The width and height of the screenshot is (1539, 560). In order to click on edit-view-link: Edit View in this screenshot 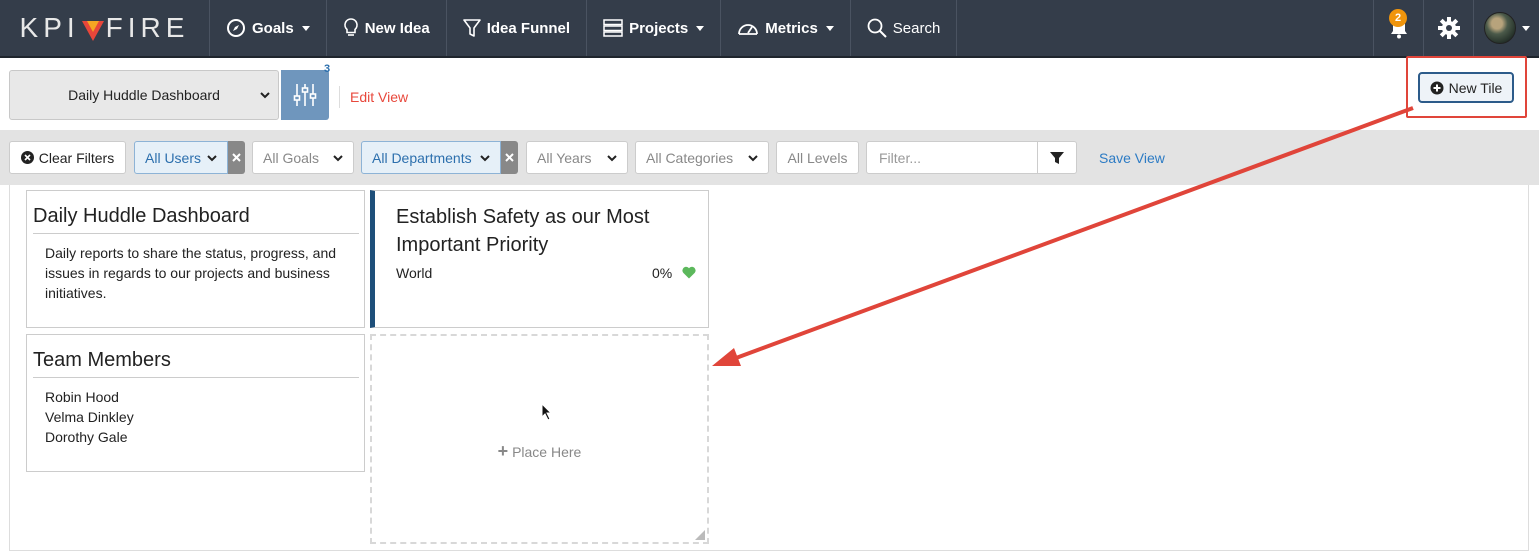, I will do `click(379, 97)`.